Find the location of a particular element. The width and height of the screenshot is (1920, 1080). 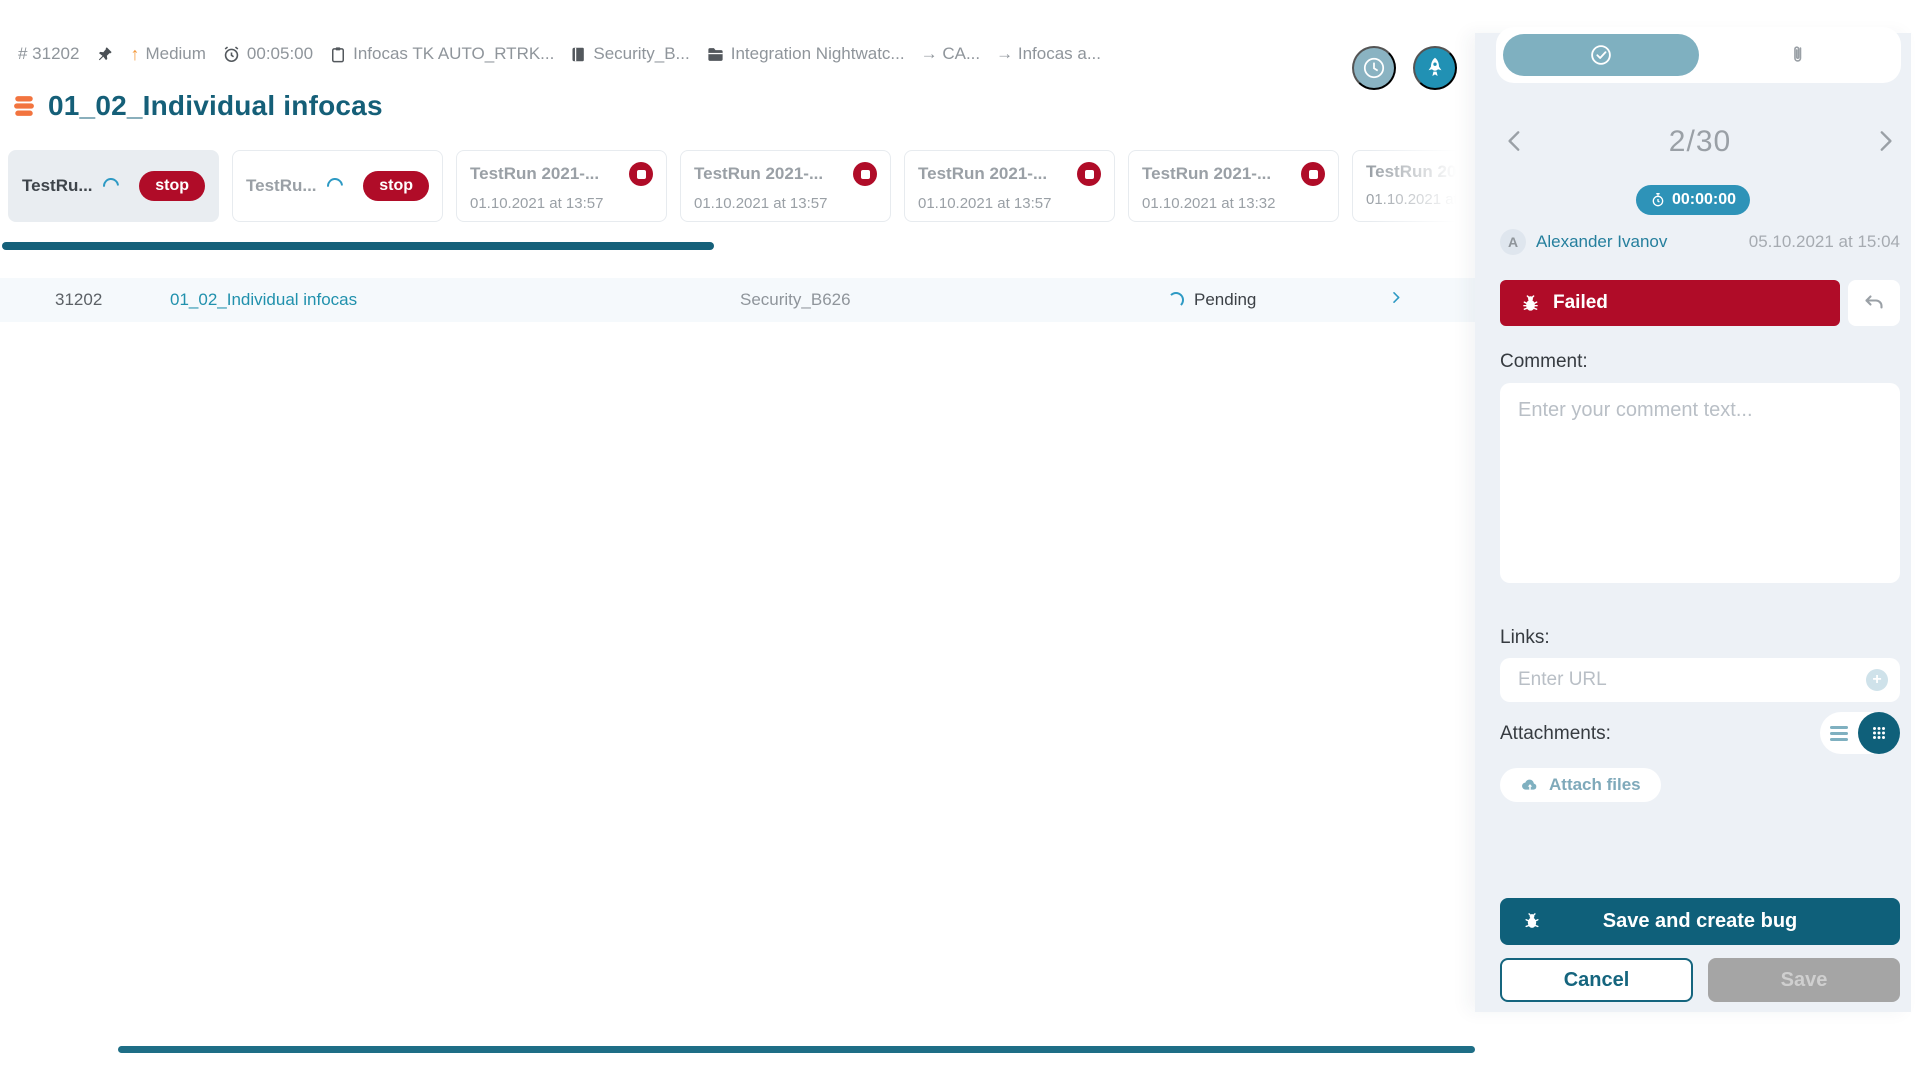

duration-item: 00:05:00 is located at coordinates (267, 54).